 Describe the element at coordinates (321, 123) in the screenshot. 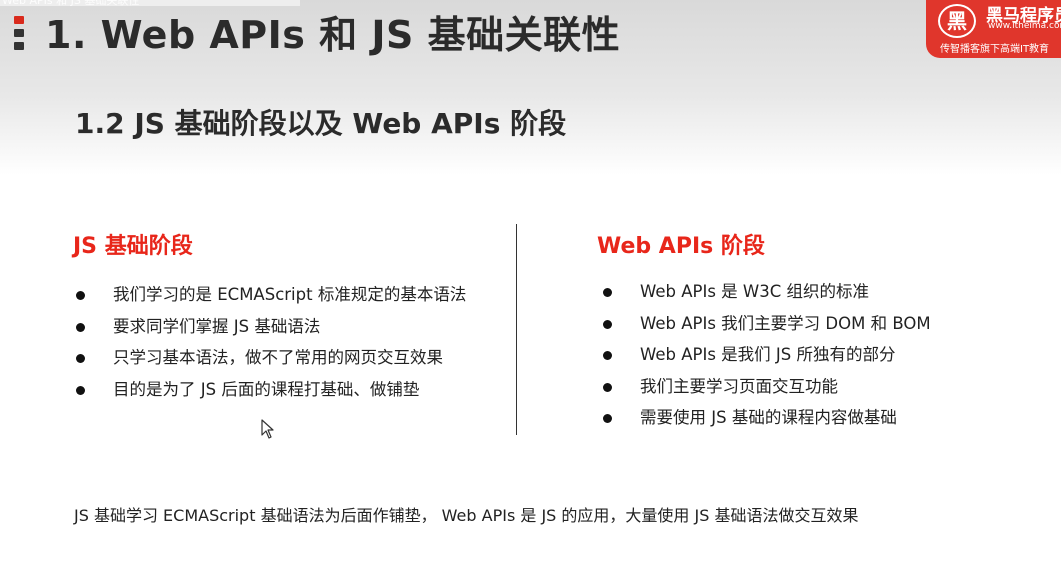

I see `section-subtitle: 1.2 JS 基础阶段以及 Web APIs 阶段` at that location.